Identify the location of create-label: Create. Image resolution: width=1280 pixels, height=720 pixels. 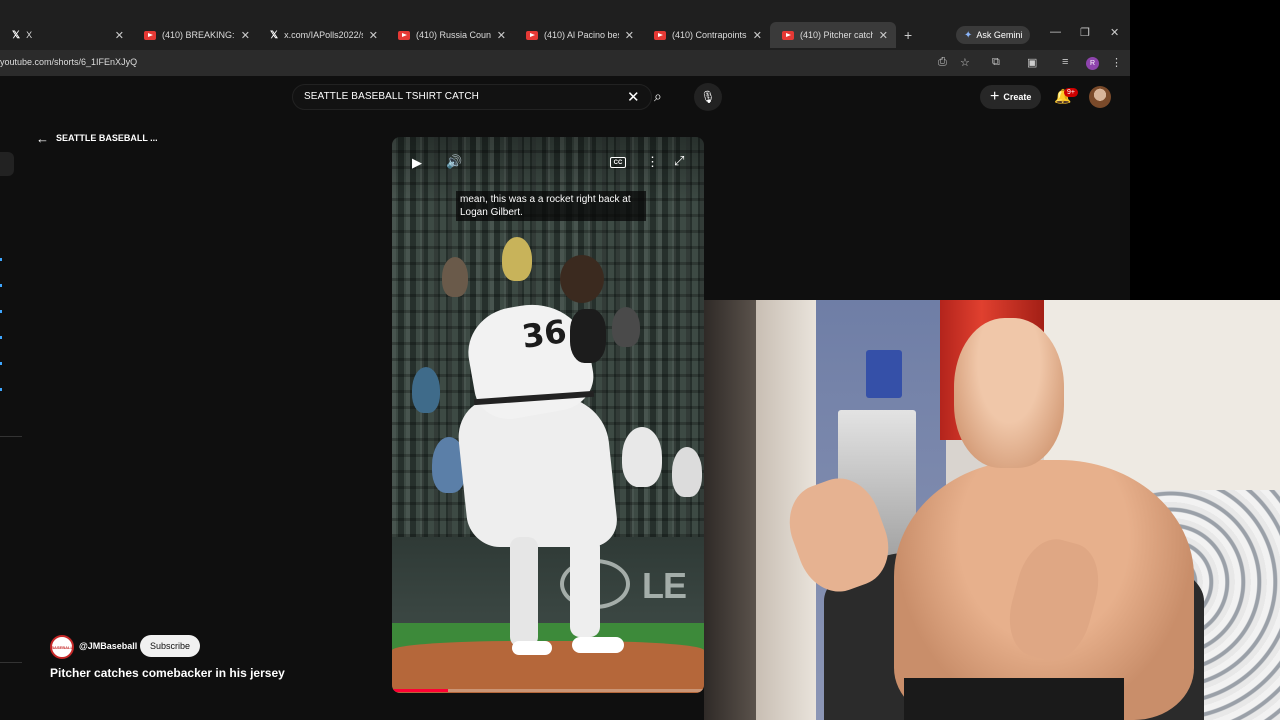
(1017, 97).